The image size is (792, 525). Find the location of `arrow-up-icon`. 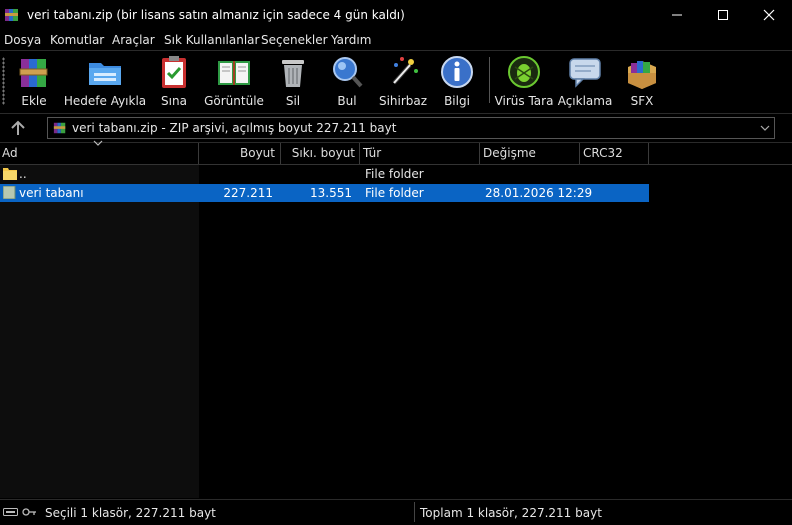

arrow-up-icon is located at coordinates (18, 127).